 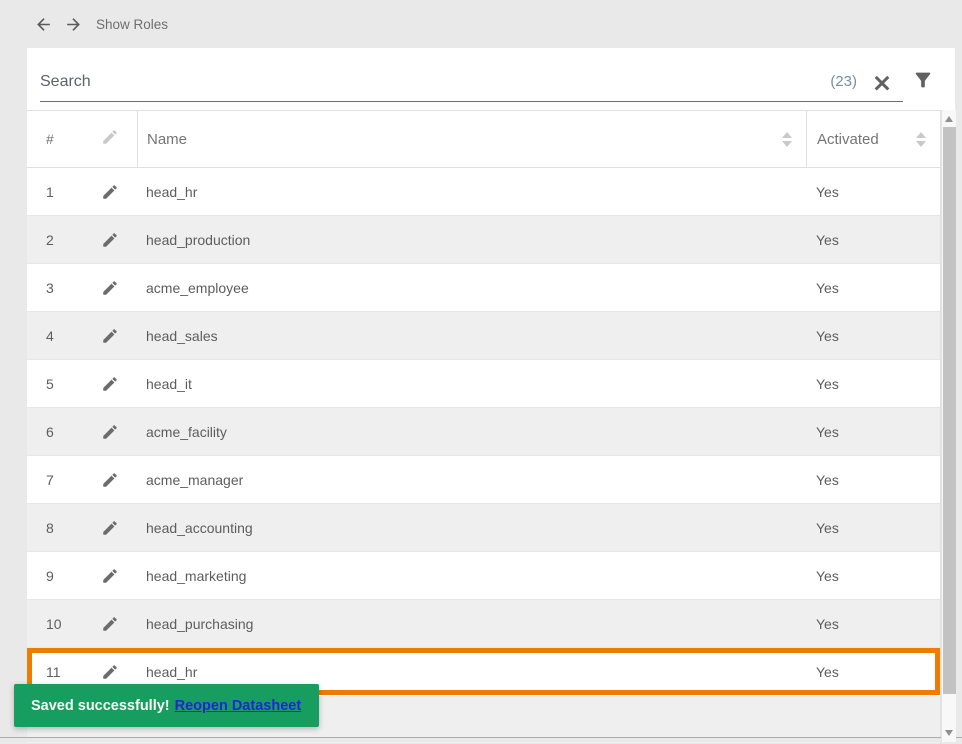 What do you see at coordinates (50, 431) in the screenshot?
I see `row-index: 6` at bounding box center [50, 431].